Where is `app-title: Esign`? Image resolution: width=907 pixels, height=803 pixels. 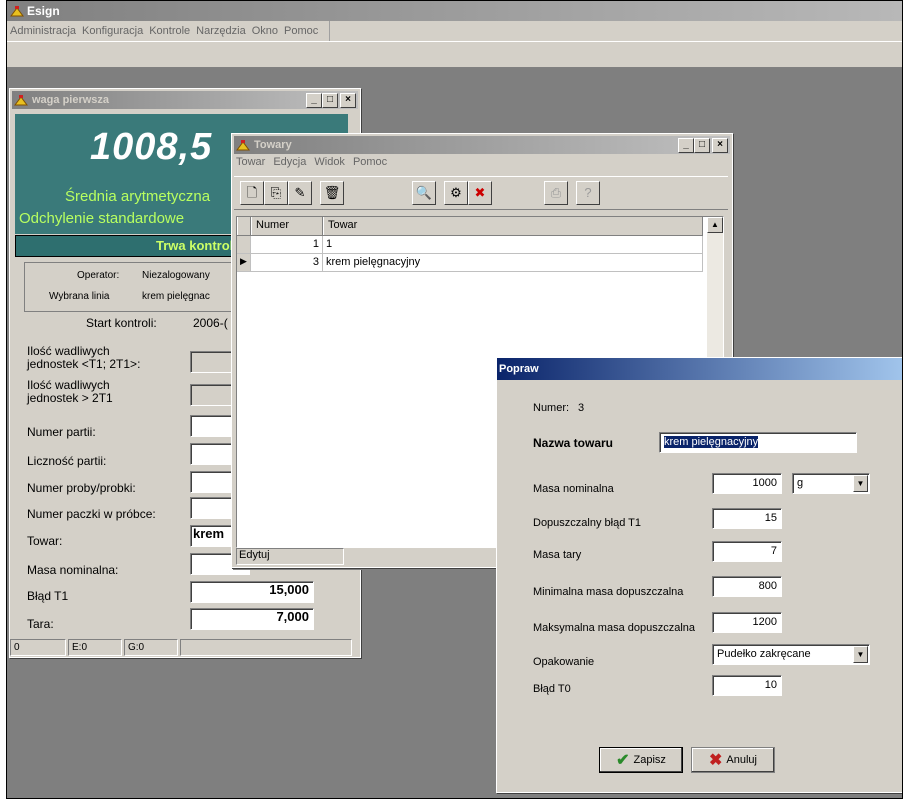
app-title: Esign is located at coordinates (43, 11).